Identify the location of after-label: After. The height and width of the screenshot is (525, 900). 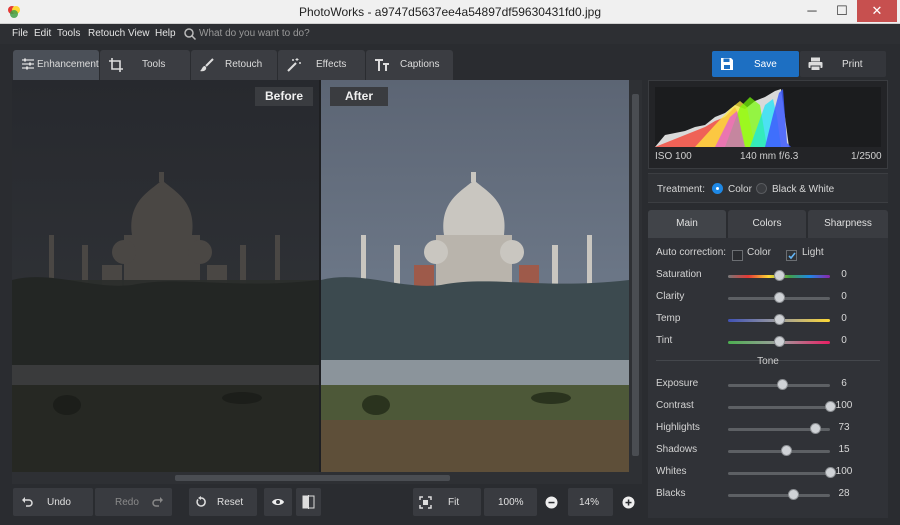
(359, 96).